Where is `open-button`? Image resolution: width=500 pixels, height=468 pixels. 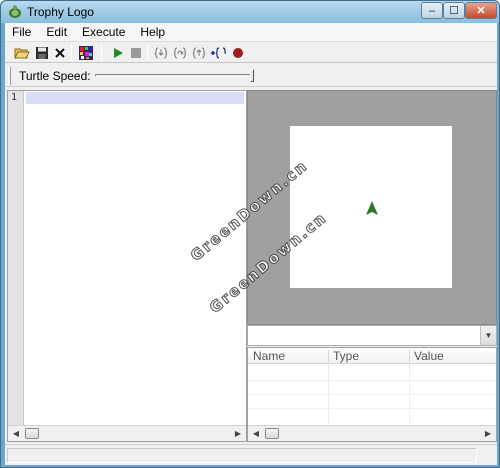
open-button is located at coordinates (22, 52).